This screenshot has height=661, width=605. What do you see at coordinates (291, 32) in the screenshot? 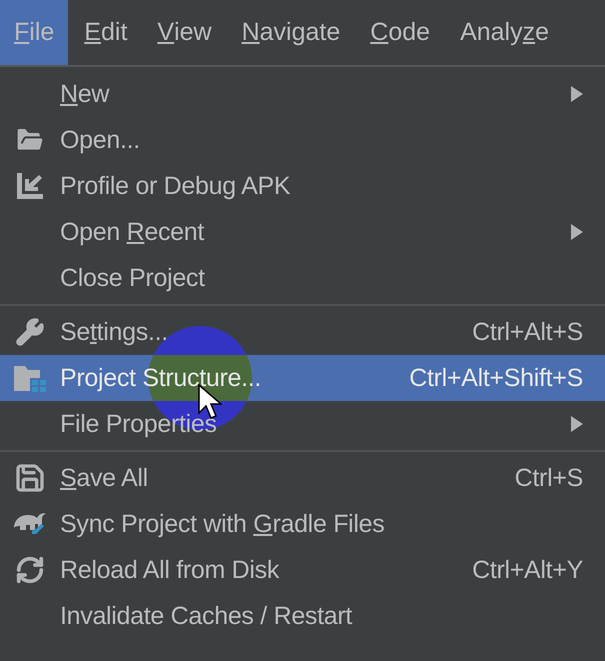
I see `menu-bar-item: Navigate` at bounding box center [291, 32].